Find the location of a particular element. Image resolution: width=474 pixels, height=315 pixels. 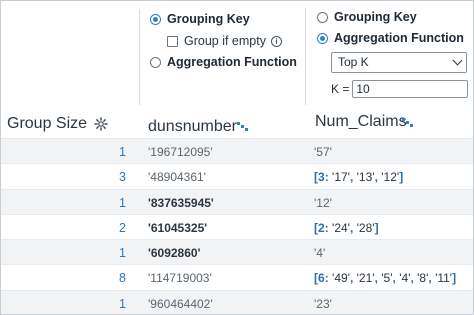

dunsnumber-header: dunsnumber is located at coordinates (192, 127).